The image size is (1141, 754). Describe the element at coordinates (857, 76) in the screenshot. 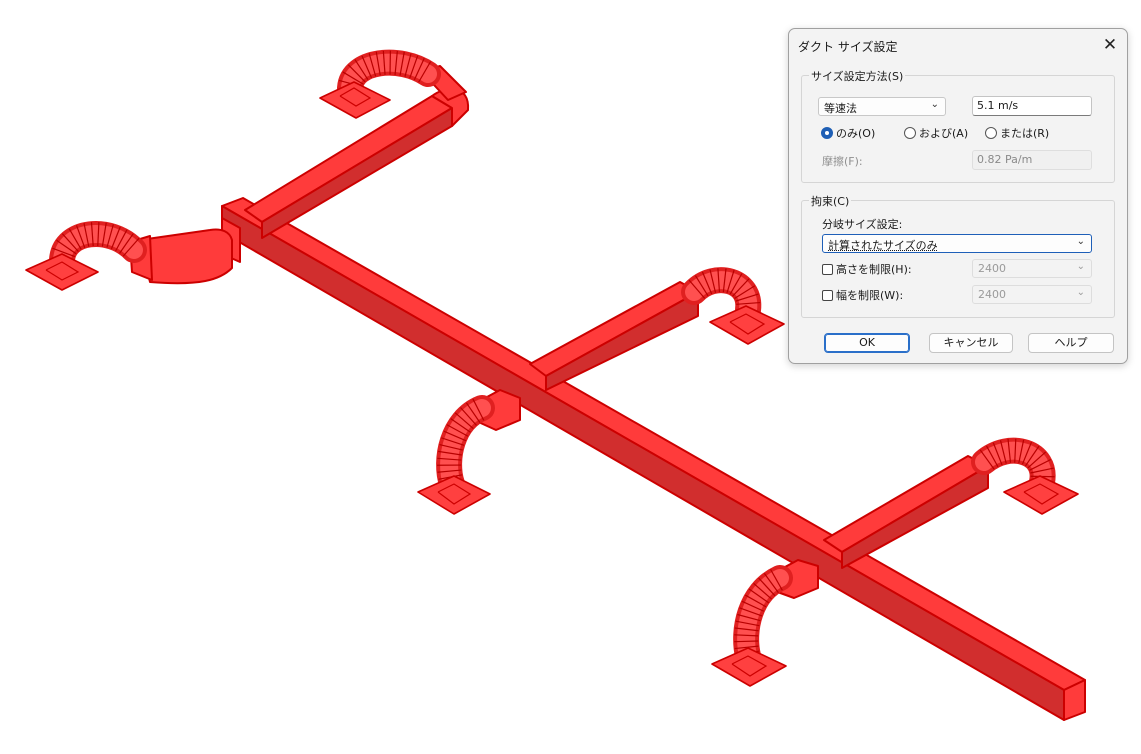

I see `sizing-method-group-label: サイズ設定方法(S)` at that location.